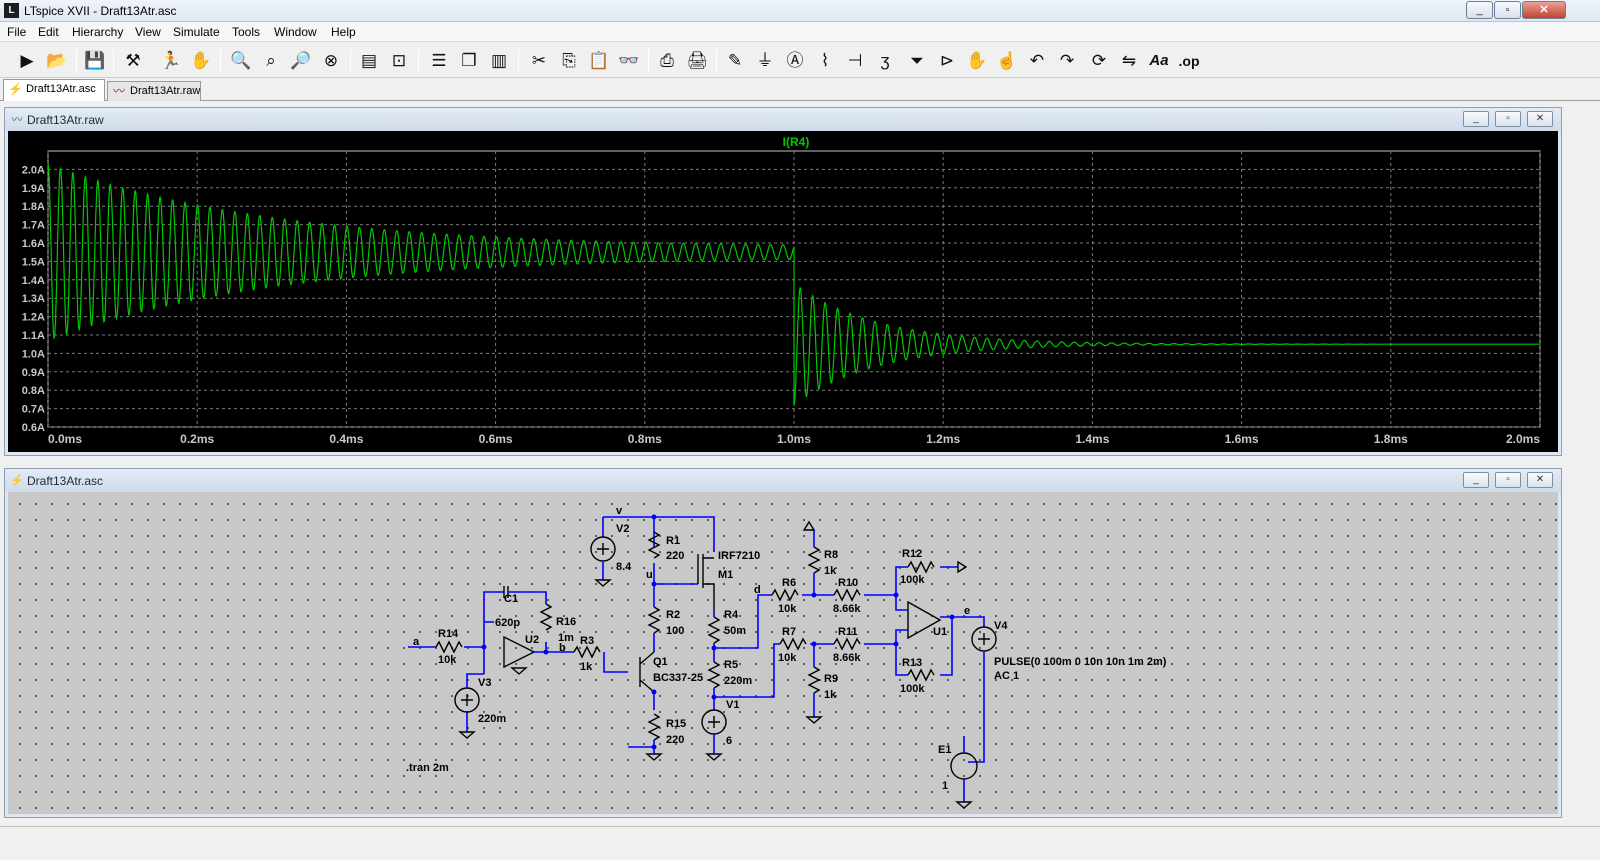  What do you see at coordinates (675, 556) in the screenshot?
I see `r1-value: 220` at bounding box center [675, 556].